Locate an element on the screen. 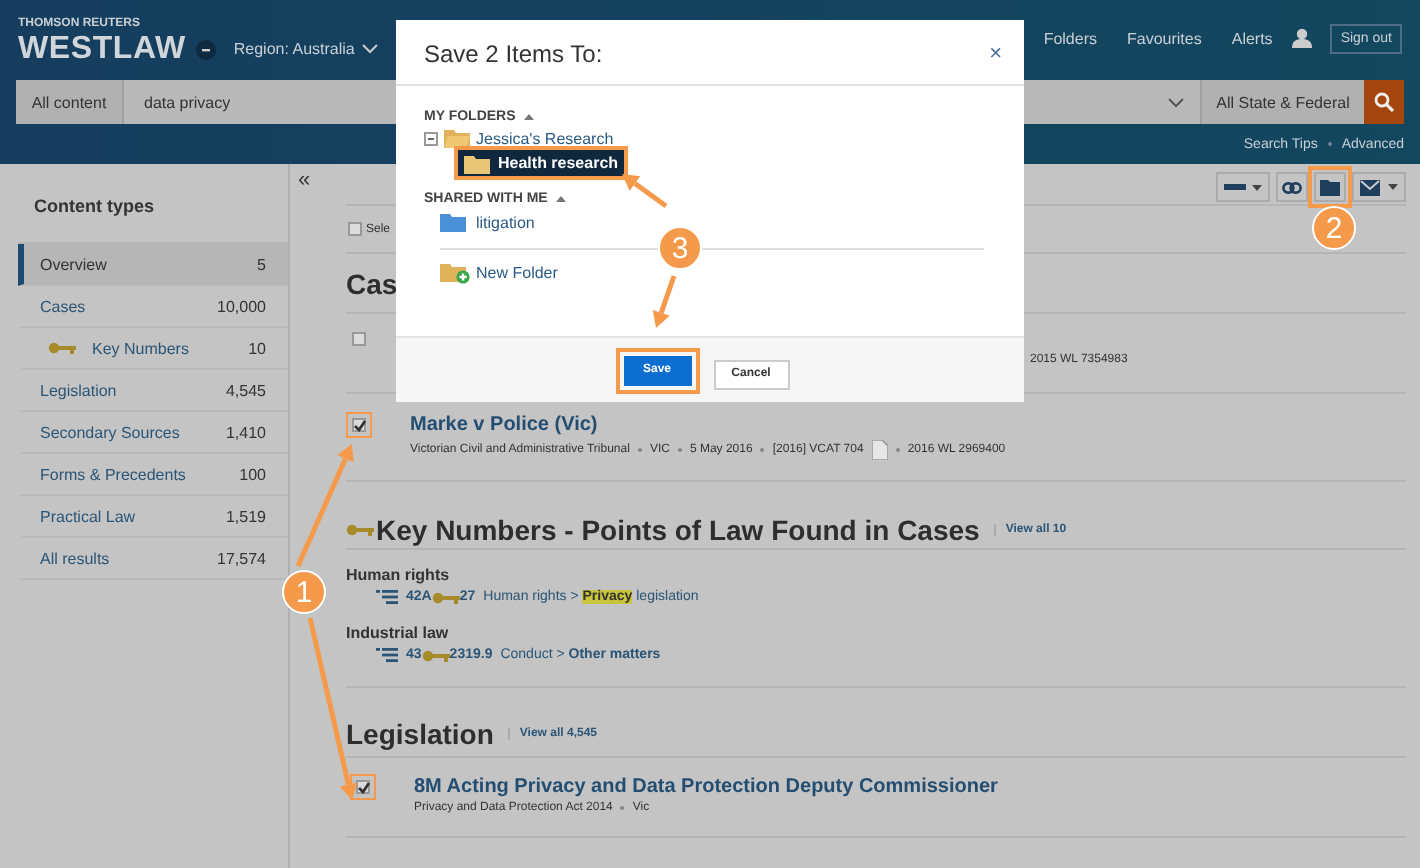 The width and height of the screenshot is (1420, 868). sidebar-item: Secondary Sources 1,410 is located at coordinates (153, 433).